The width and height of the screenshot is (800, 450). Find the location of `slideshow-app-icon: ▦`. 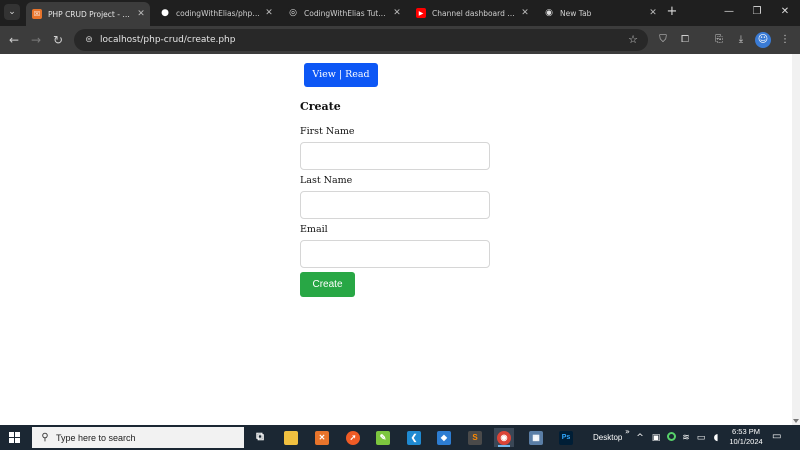

slideshow-app-icon: ▦ is located at coordinates (536, 437).